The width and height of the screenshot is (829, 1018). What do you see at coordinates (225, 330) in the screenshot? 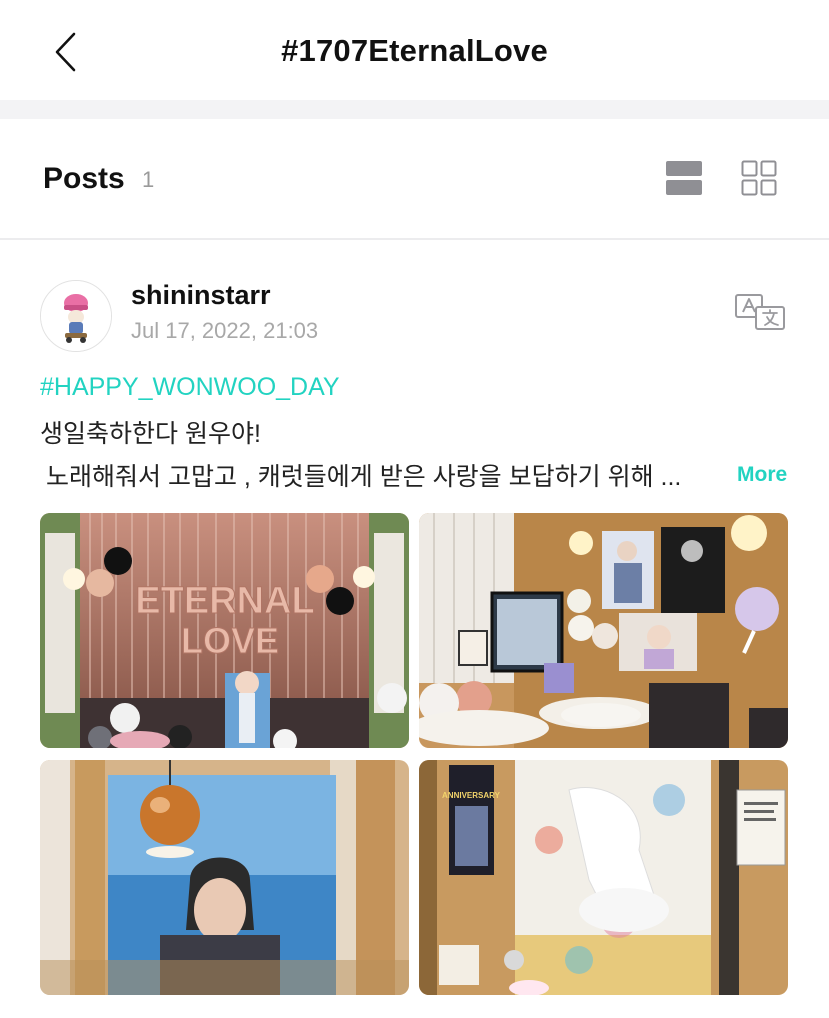
I see `post-timestamp: Jul 17, 2022, 21:03` at bounding box center [225, 330].